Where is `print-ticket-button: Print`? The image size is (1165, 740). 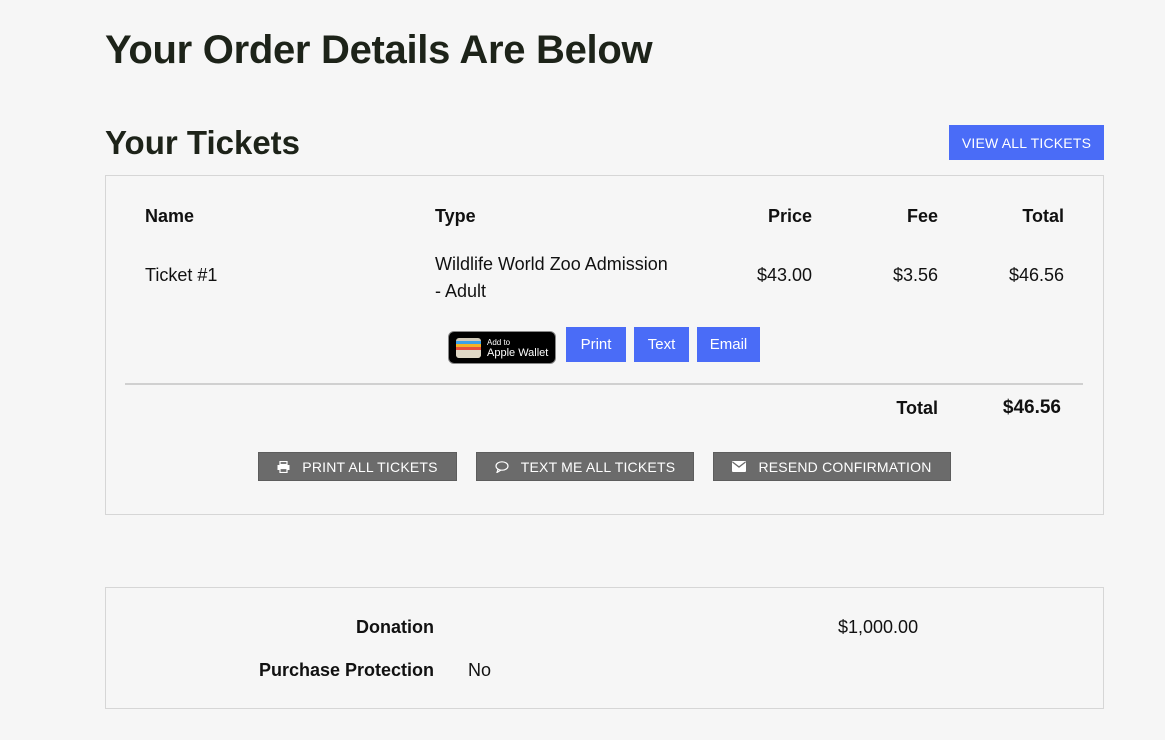
print-ticket-button: Print is located at coordinates (596, 344).